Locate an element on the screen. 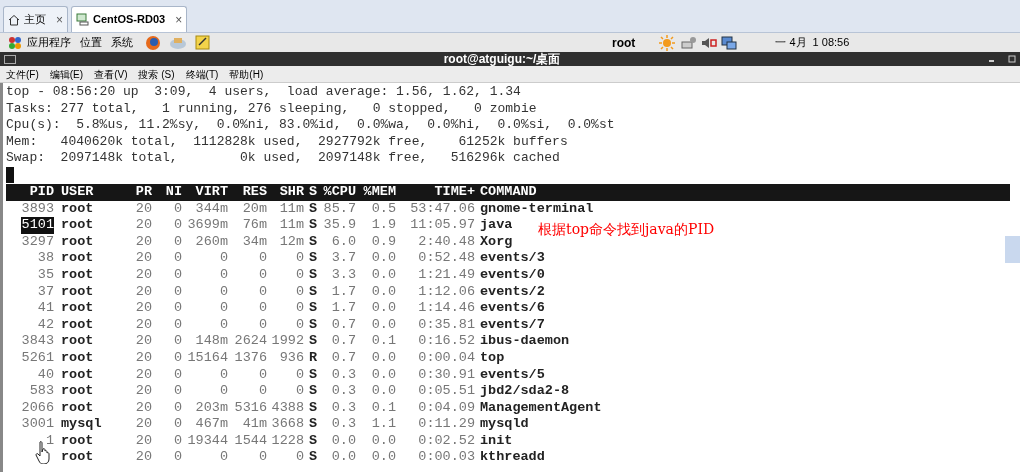 Image resolution: width=1020 pixels, height=472 pixels. table-cell: 1992 is located at coordinates (287, 341).